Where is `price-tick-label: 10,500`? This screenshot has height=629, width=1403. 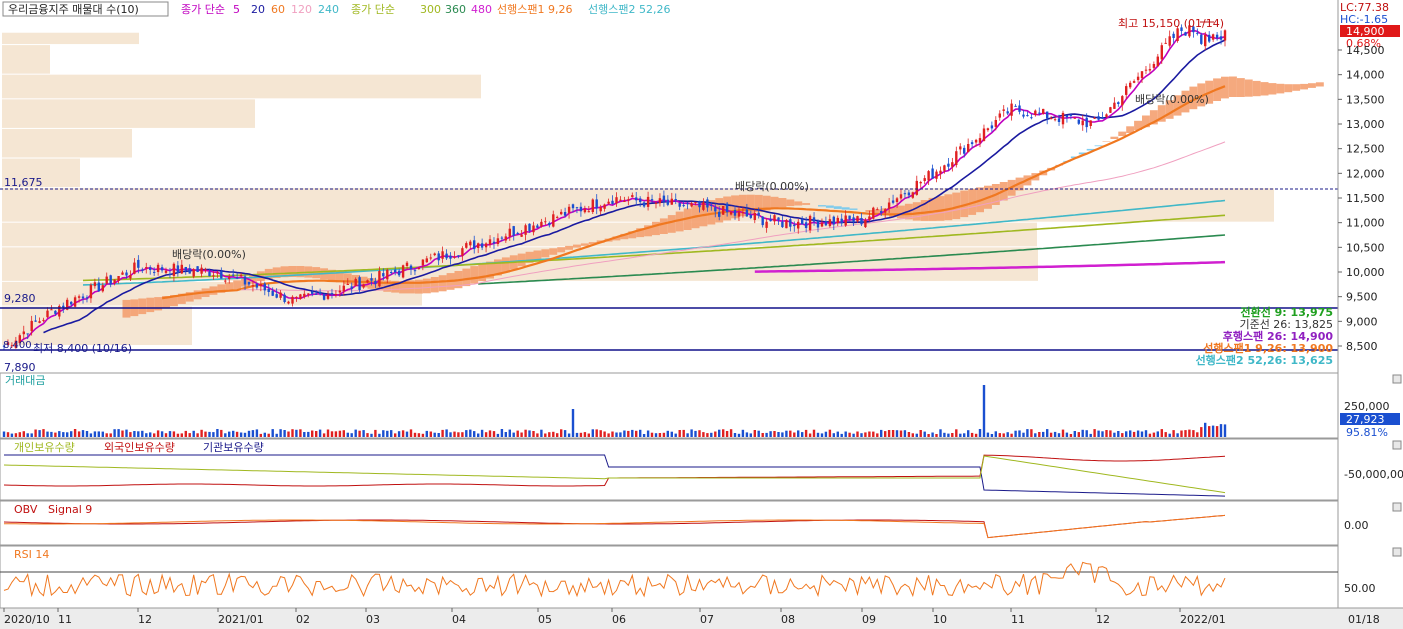
price-tick-label: 10,500 is located at coordinates (1365, 247).